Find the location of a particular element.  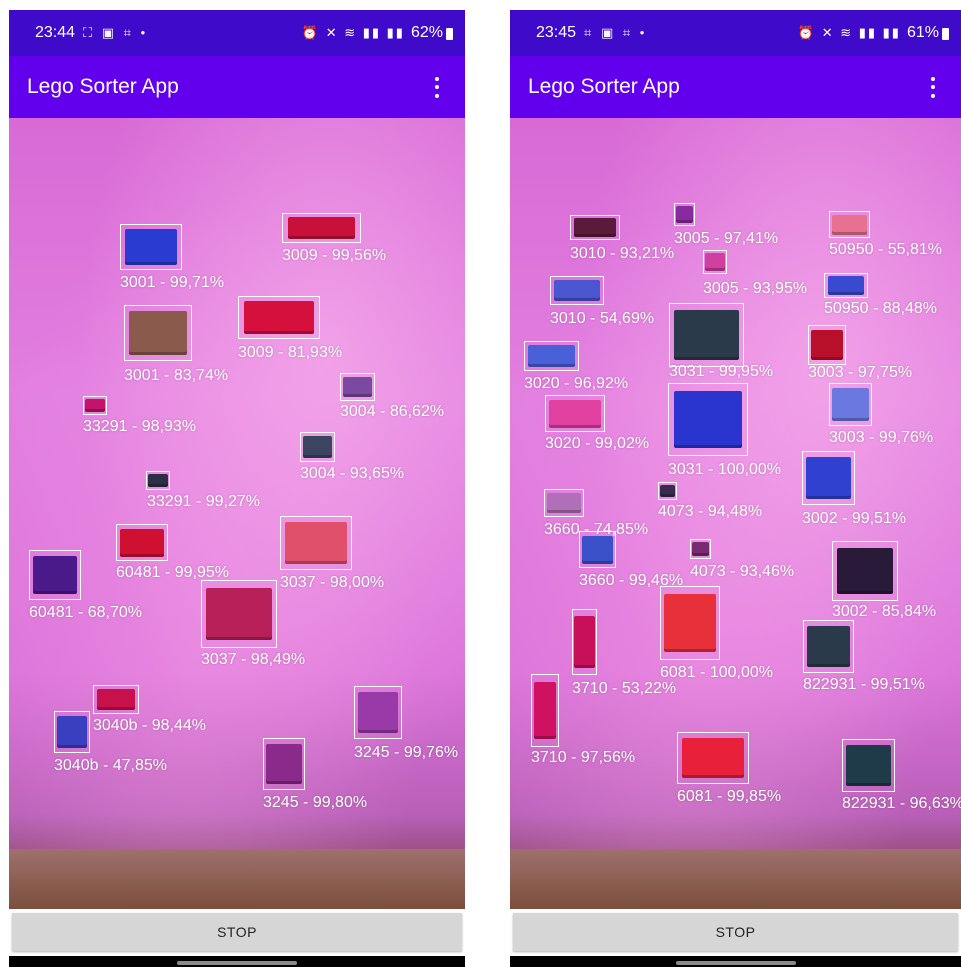

notification-icons: ⛶ ▣ ⌗ • is located at coordinates (116, 32).